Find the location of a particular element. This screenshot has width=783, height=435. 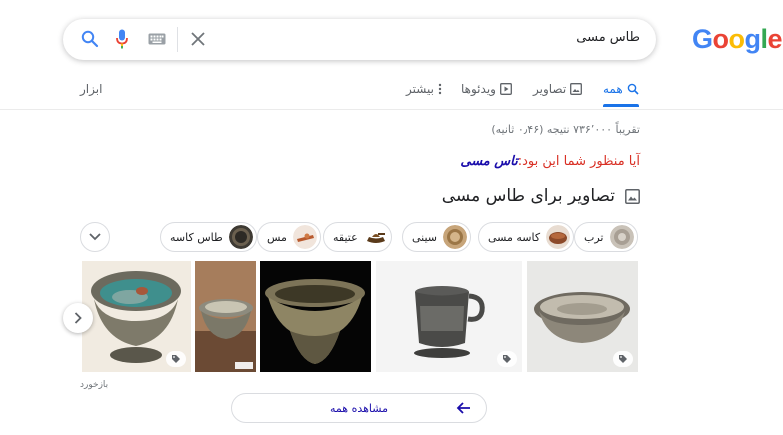

chevron-down-icon is located at coordinates (95, 237).